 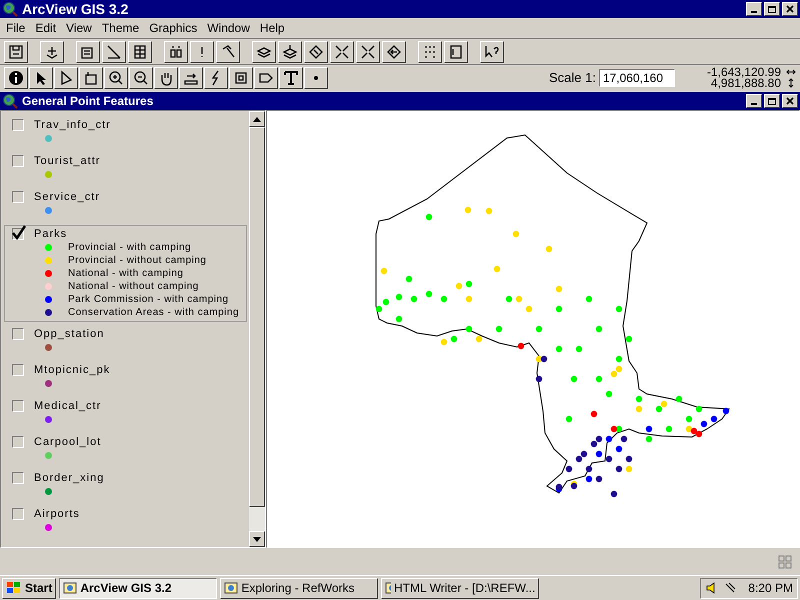 What do you see at coordinates (148, 300) in the screenshot?
I see `class-label: Park Commission - with camping` at bounding box center [148, 300].